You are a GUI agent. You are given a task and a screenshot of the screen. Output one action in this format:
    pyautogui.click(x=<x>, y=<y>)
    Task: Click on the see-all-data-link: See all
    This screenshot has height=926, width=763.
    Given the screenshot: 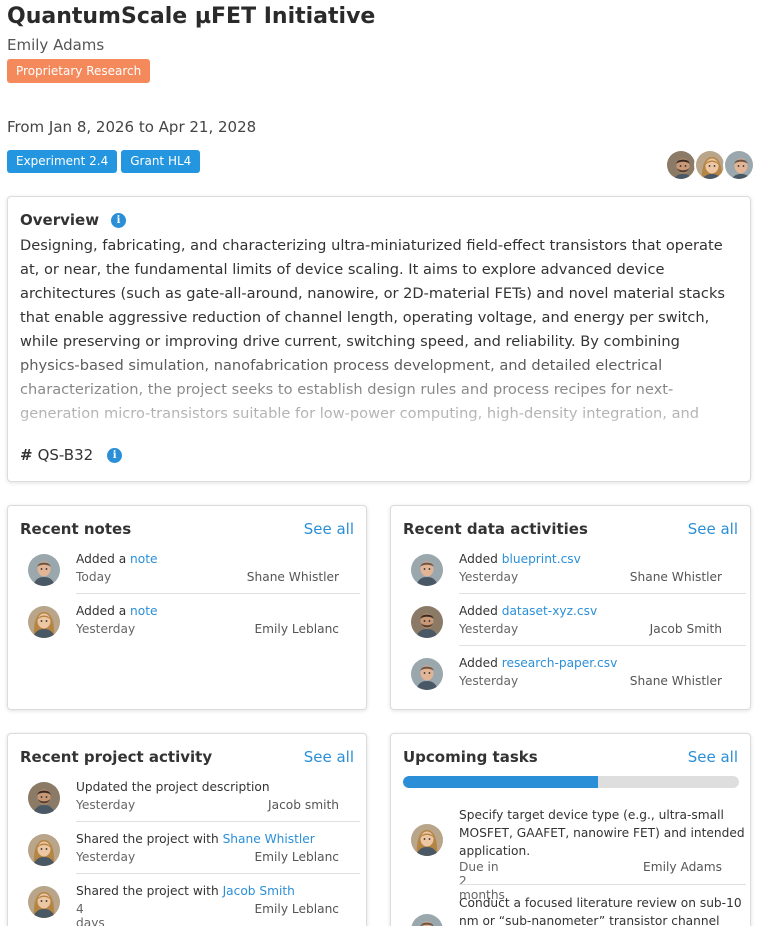 What is the action you would take?
    pyautogui.click(x=713, y=529)
    